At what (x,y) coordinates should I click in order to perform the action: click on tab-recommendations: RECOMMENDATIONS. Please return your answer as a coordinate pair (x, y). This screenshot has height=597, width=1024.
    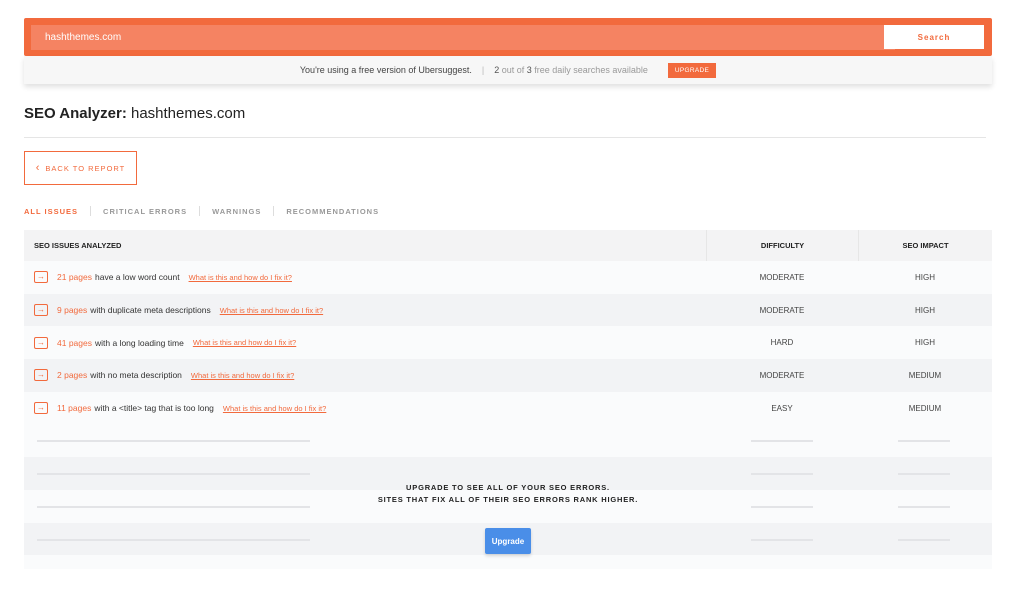
    Looking at the image, I should click on (332, 211).